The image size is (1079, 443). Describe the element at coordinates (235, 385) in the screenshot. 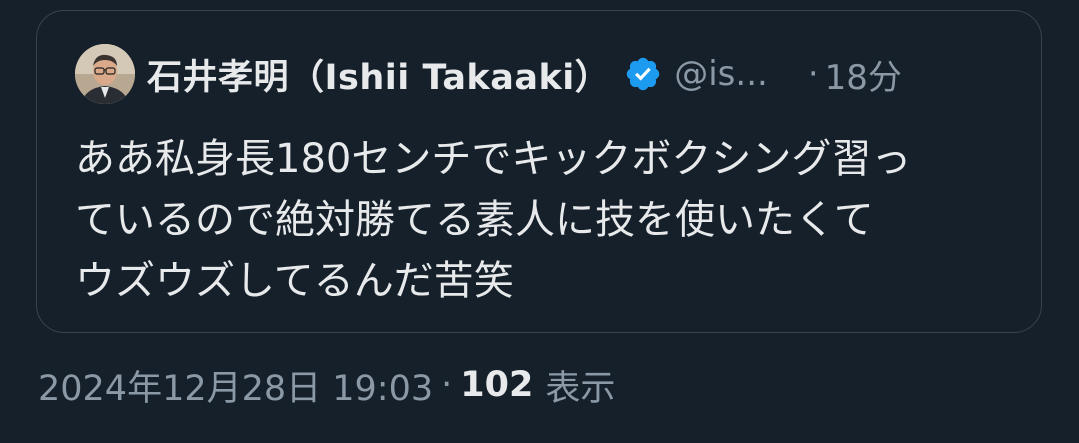

I see `post-timestamp: 2024年12月28日 19:03` at that location.